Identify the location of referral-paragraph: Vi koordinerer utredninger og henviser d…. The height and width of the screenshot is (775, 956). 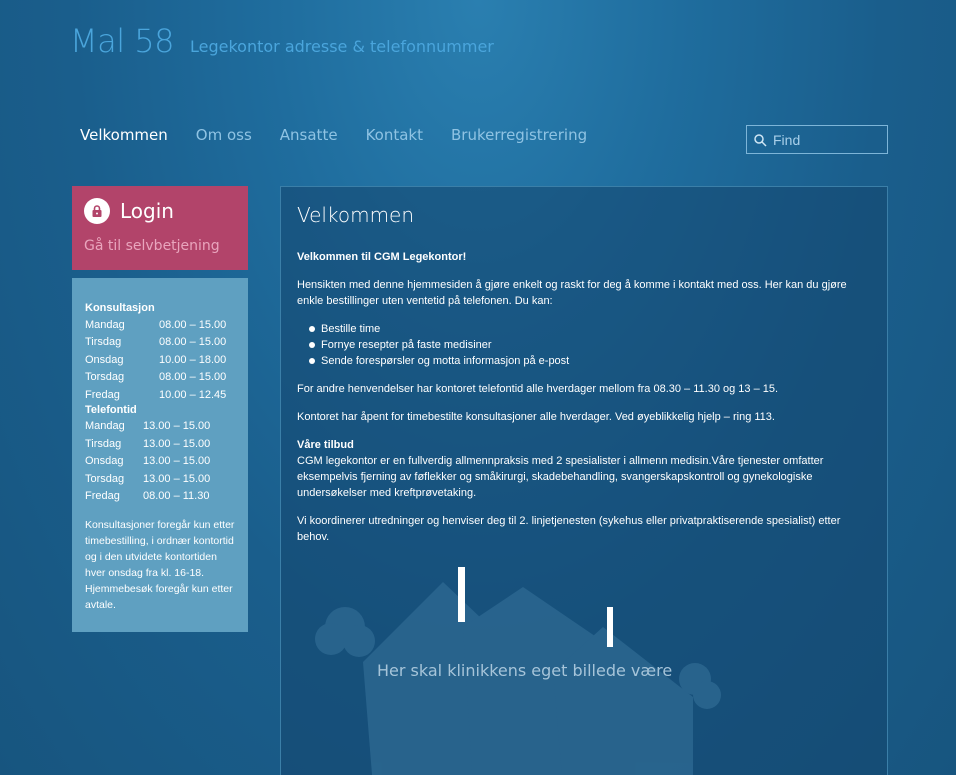
(569, 529).